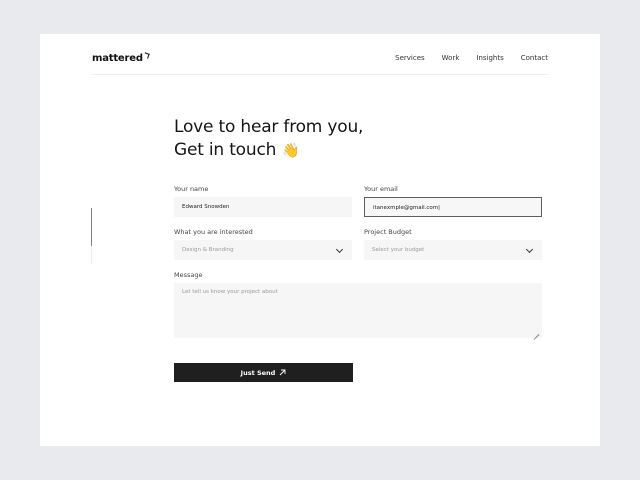  Describe the element at coordinates (213, 232) in the screenshot. I see `interest-label: What you are interested` at that location.